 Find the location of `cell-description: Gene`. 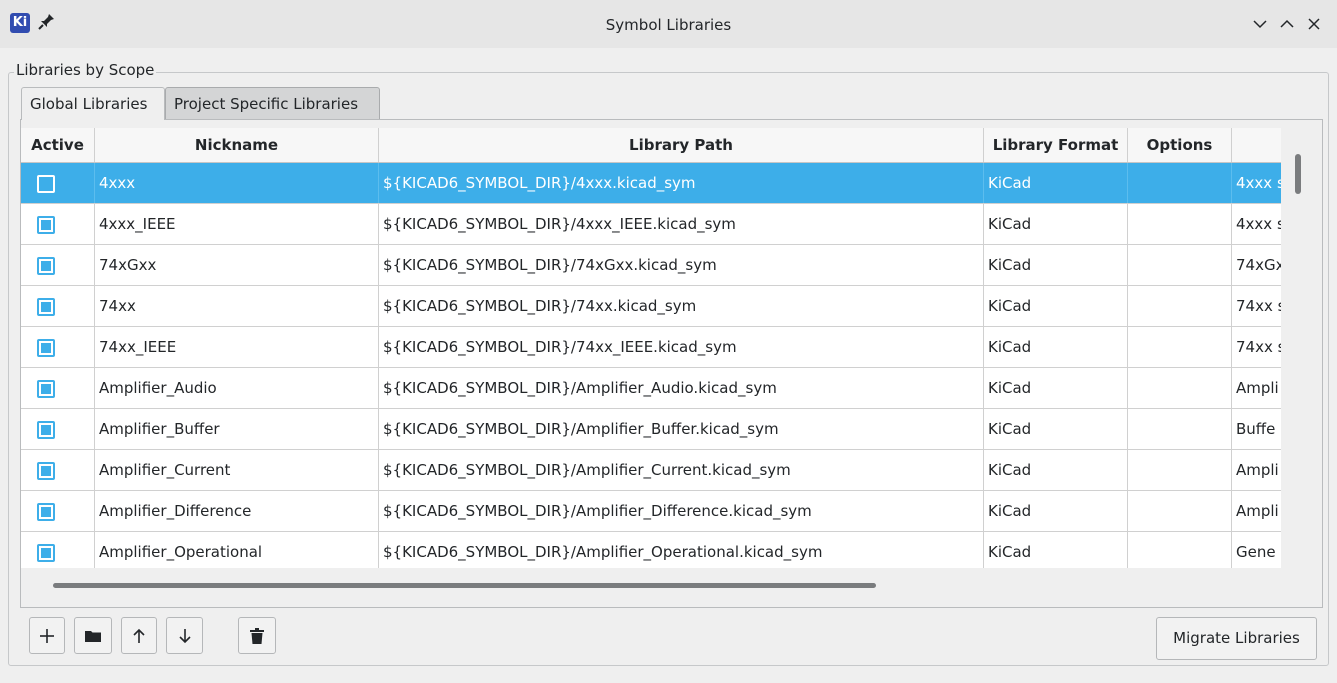

cell-description: Gene is located at coordinates (1256, 550).